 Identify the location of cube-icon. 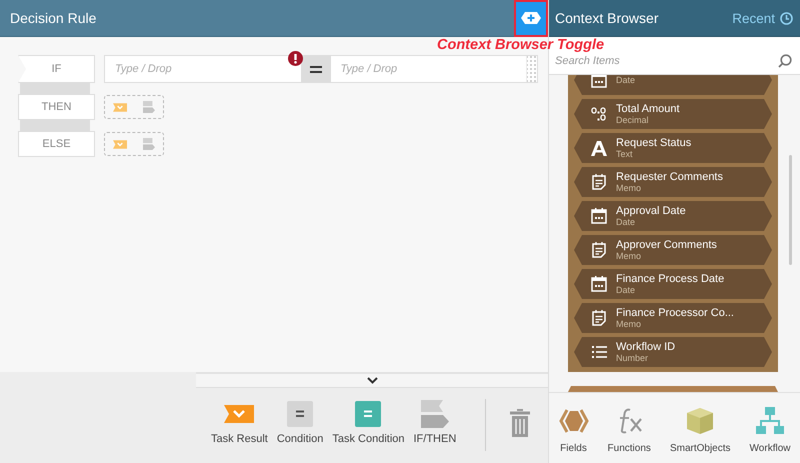
(700, 420).